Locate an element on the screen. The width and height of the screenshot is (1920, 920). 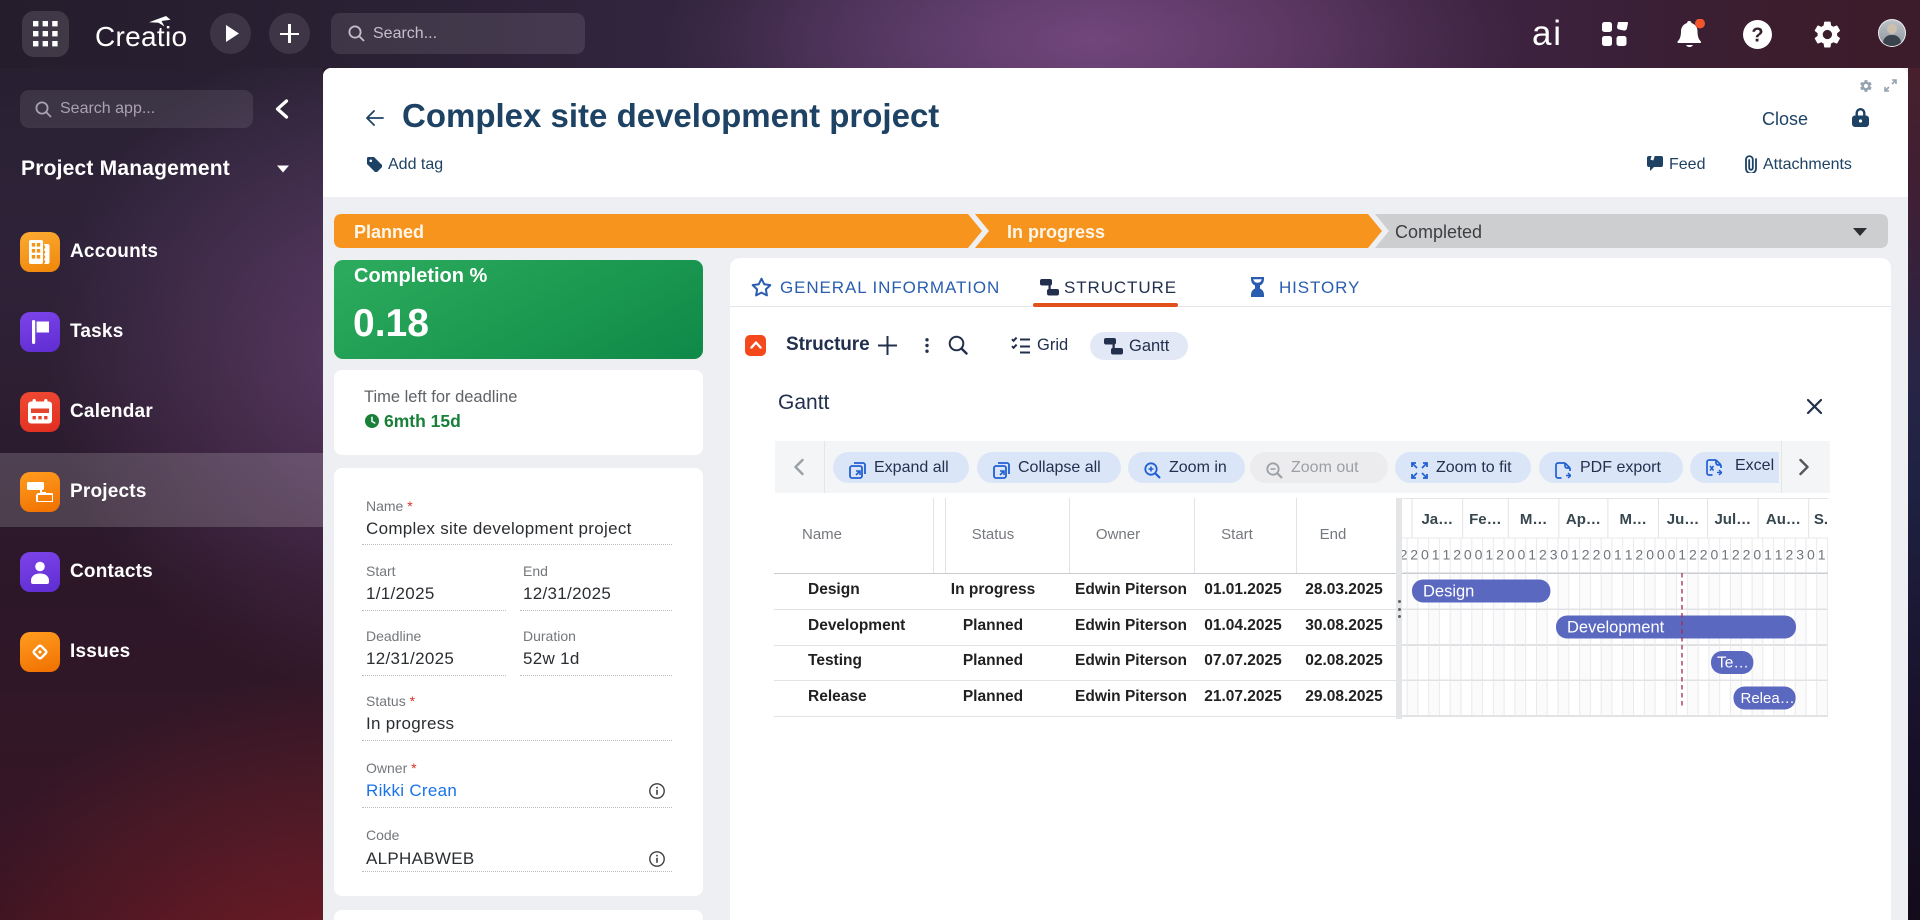
svg-text: Design is located at coordinates (1448, 592).